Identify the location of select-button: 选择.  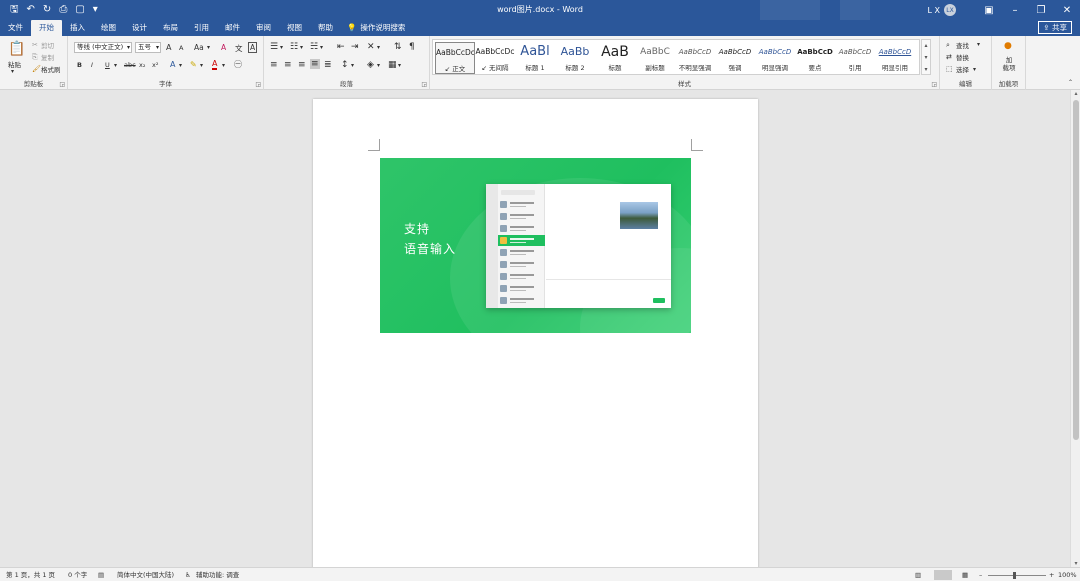
(962, 69).